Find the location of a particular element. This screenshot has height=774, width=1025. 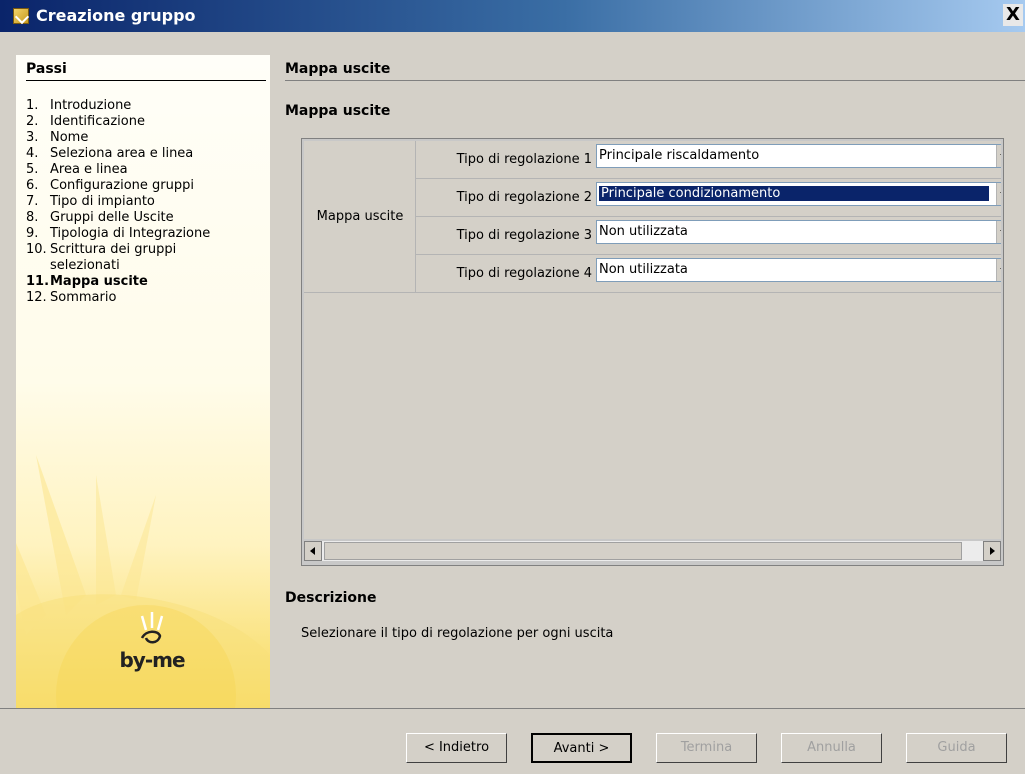

step-item: selezionati is located at coordinates (85, 265).